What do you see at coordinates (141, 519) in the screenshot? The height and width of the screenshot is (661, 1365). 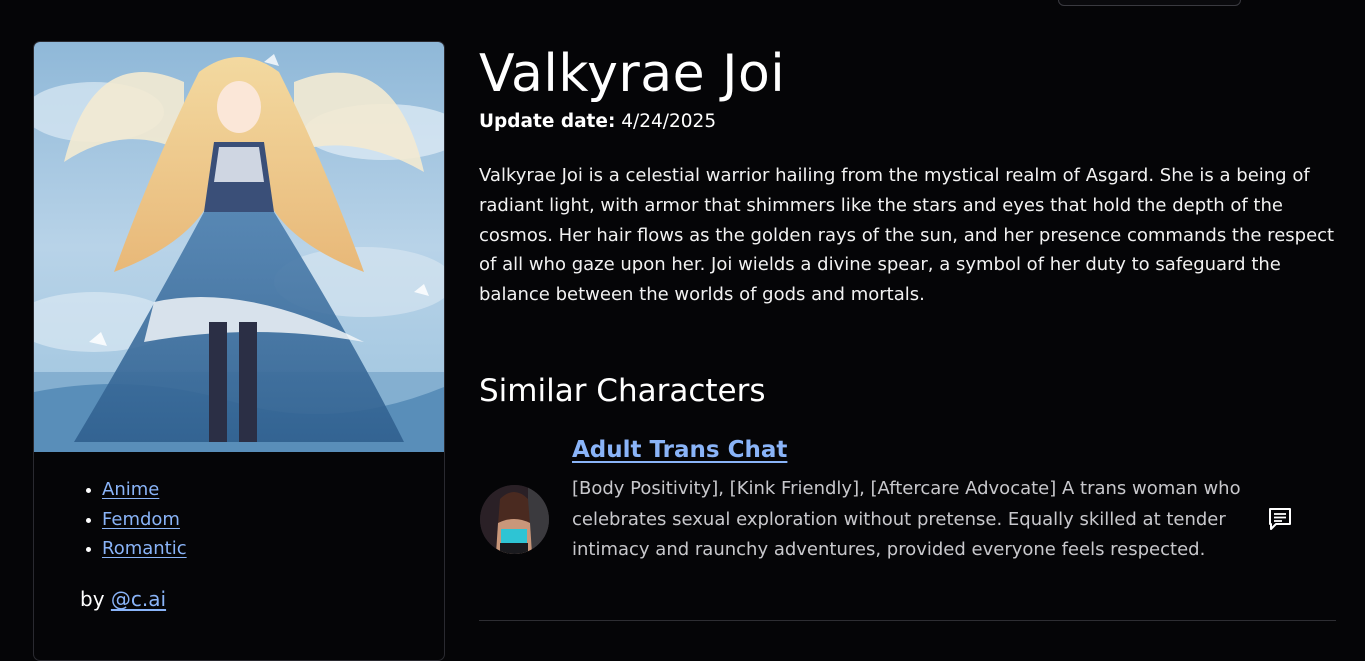 I see `tag-link-femdom: Femdom` at bounding box center [141, 519].